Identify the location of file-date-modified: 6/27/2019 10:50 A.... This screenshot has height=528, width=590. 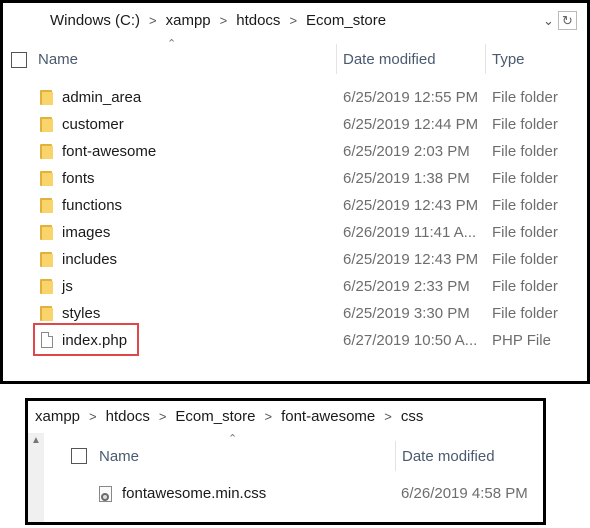
(410, 340).